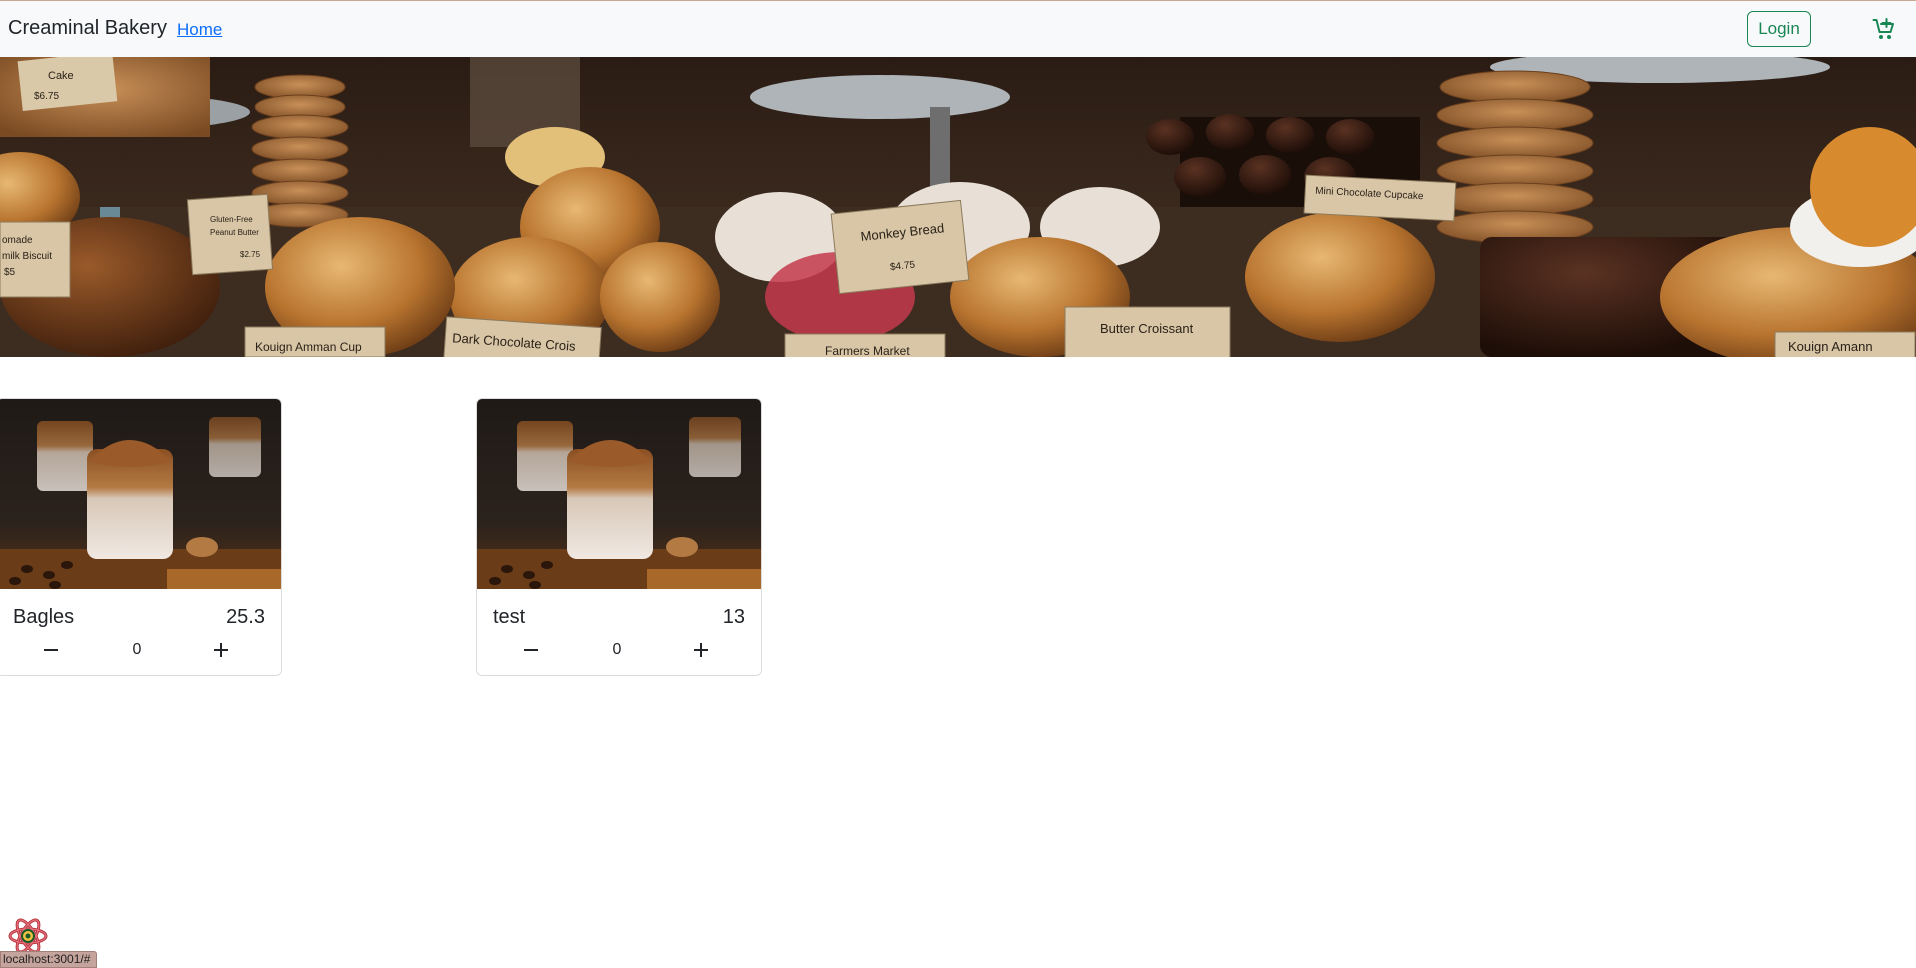  What do you see at coordinates (1147, 328) in the screenshot?
I see `svg-text: Butter Croissant` at bounding box center [1147, 328].